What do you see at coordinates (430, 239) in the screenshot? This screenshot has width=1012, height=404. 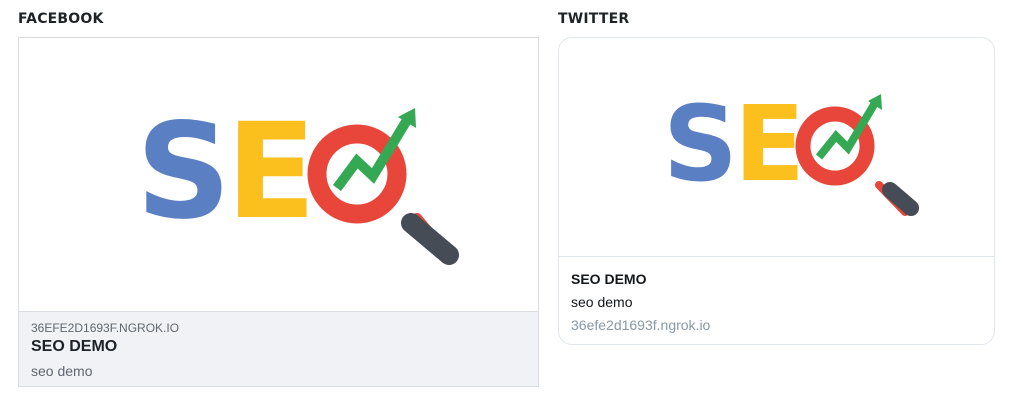 I see `magnifier-handle-icon` at bounding box center [430, 239].